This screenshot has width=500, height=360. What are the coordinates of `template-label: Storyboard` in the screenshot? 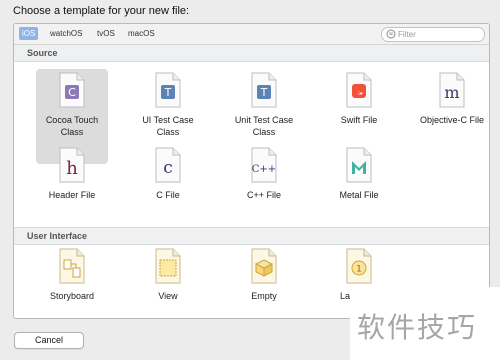 It's located at (72, 296).